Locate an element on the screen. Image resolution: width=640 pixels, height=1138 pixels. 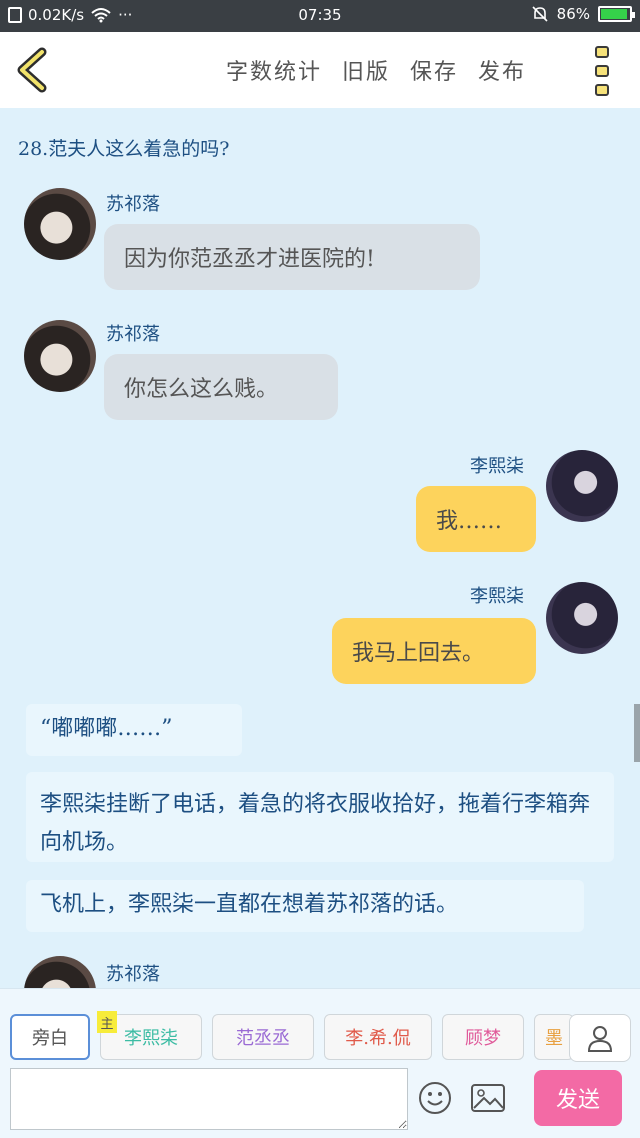
narration-block: 李熙柒挂断了电话，着急的将衣服收拾好，拖着行李箱奔向机场。 is located at coordinates (320, 817).